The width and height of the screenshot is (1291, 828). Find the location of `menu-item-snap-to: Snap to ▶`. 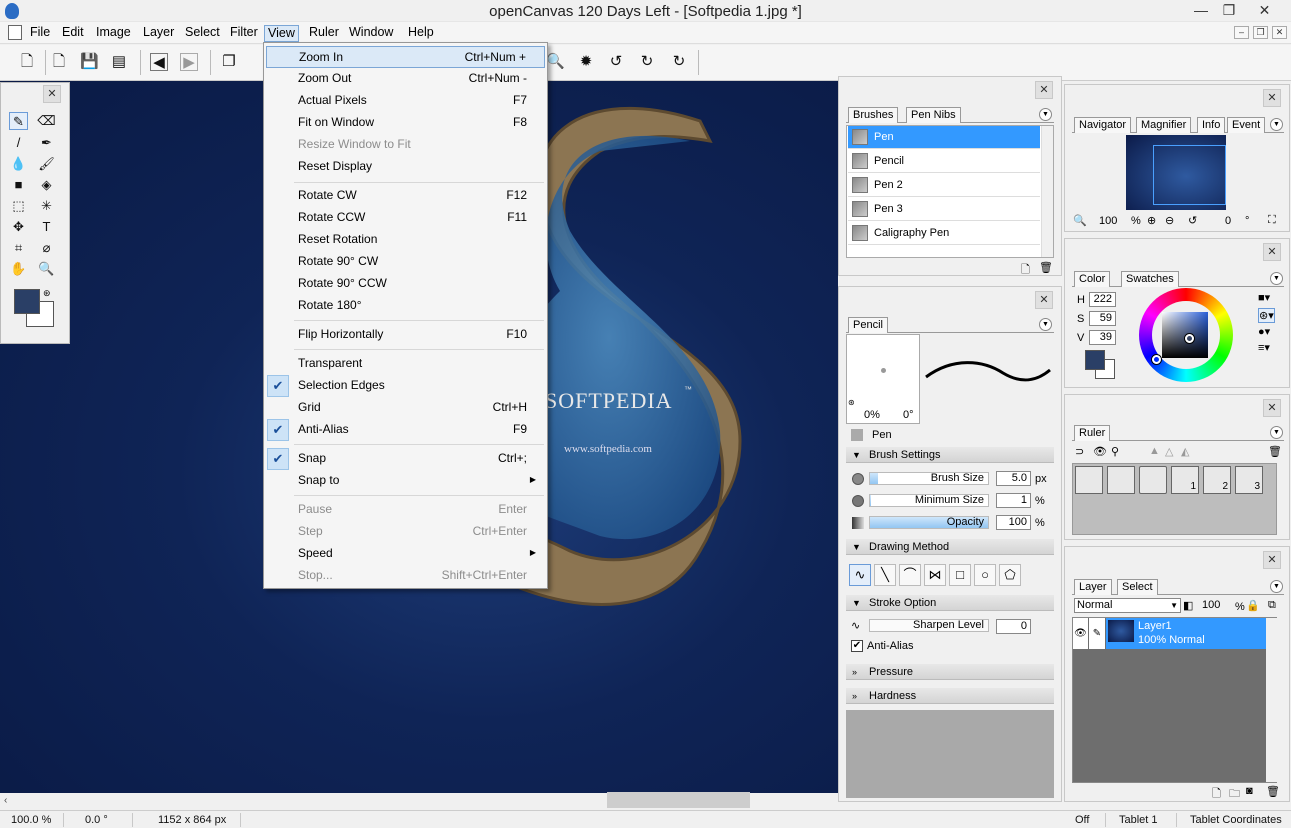

menu-item-snap-to: Snap to ▶ is located at coordinates (405, 481).